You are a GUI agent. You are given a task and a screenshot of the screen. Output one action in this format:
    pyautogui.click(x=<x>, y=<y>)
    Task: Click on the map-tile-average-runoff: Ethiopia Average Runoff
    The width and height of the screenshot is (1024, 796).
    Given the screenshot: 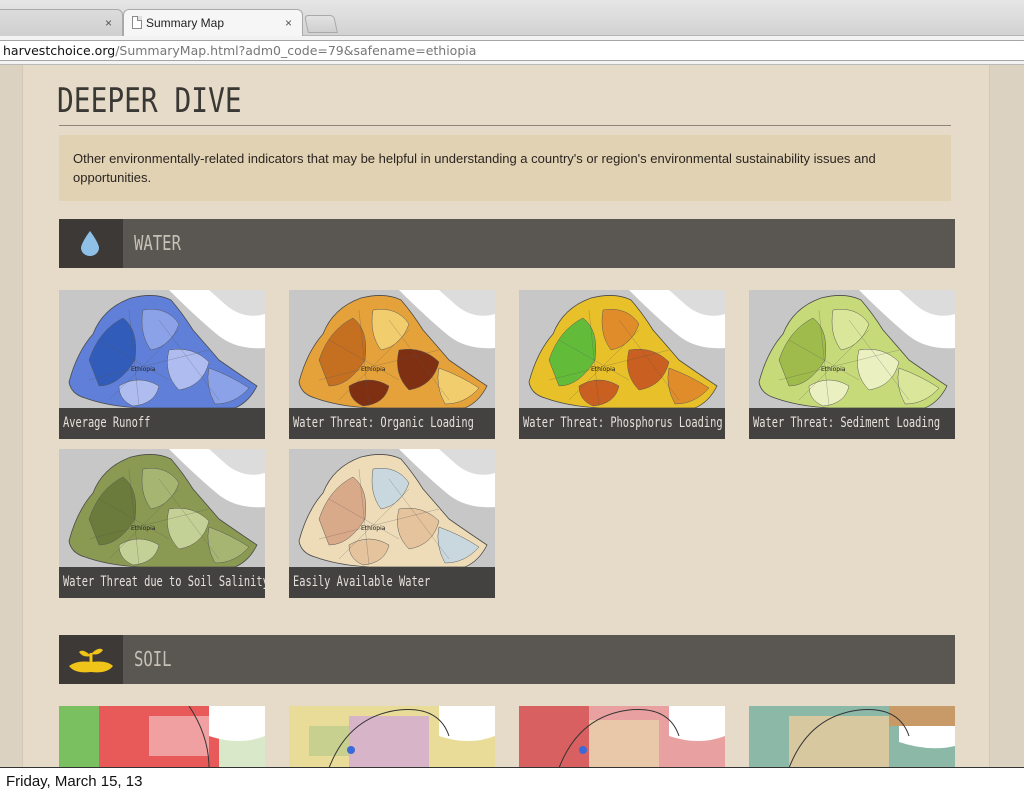 What is the action you would take?
    pyautogui.click(x=162, y=364)
    